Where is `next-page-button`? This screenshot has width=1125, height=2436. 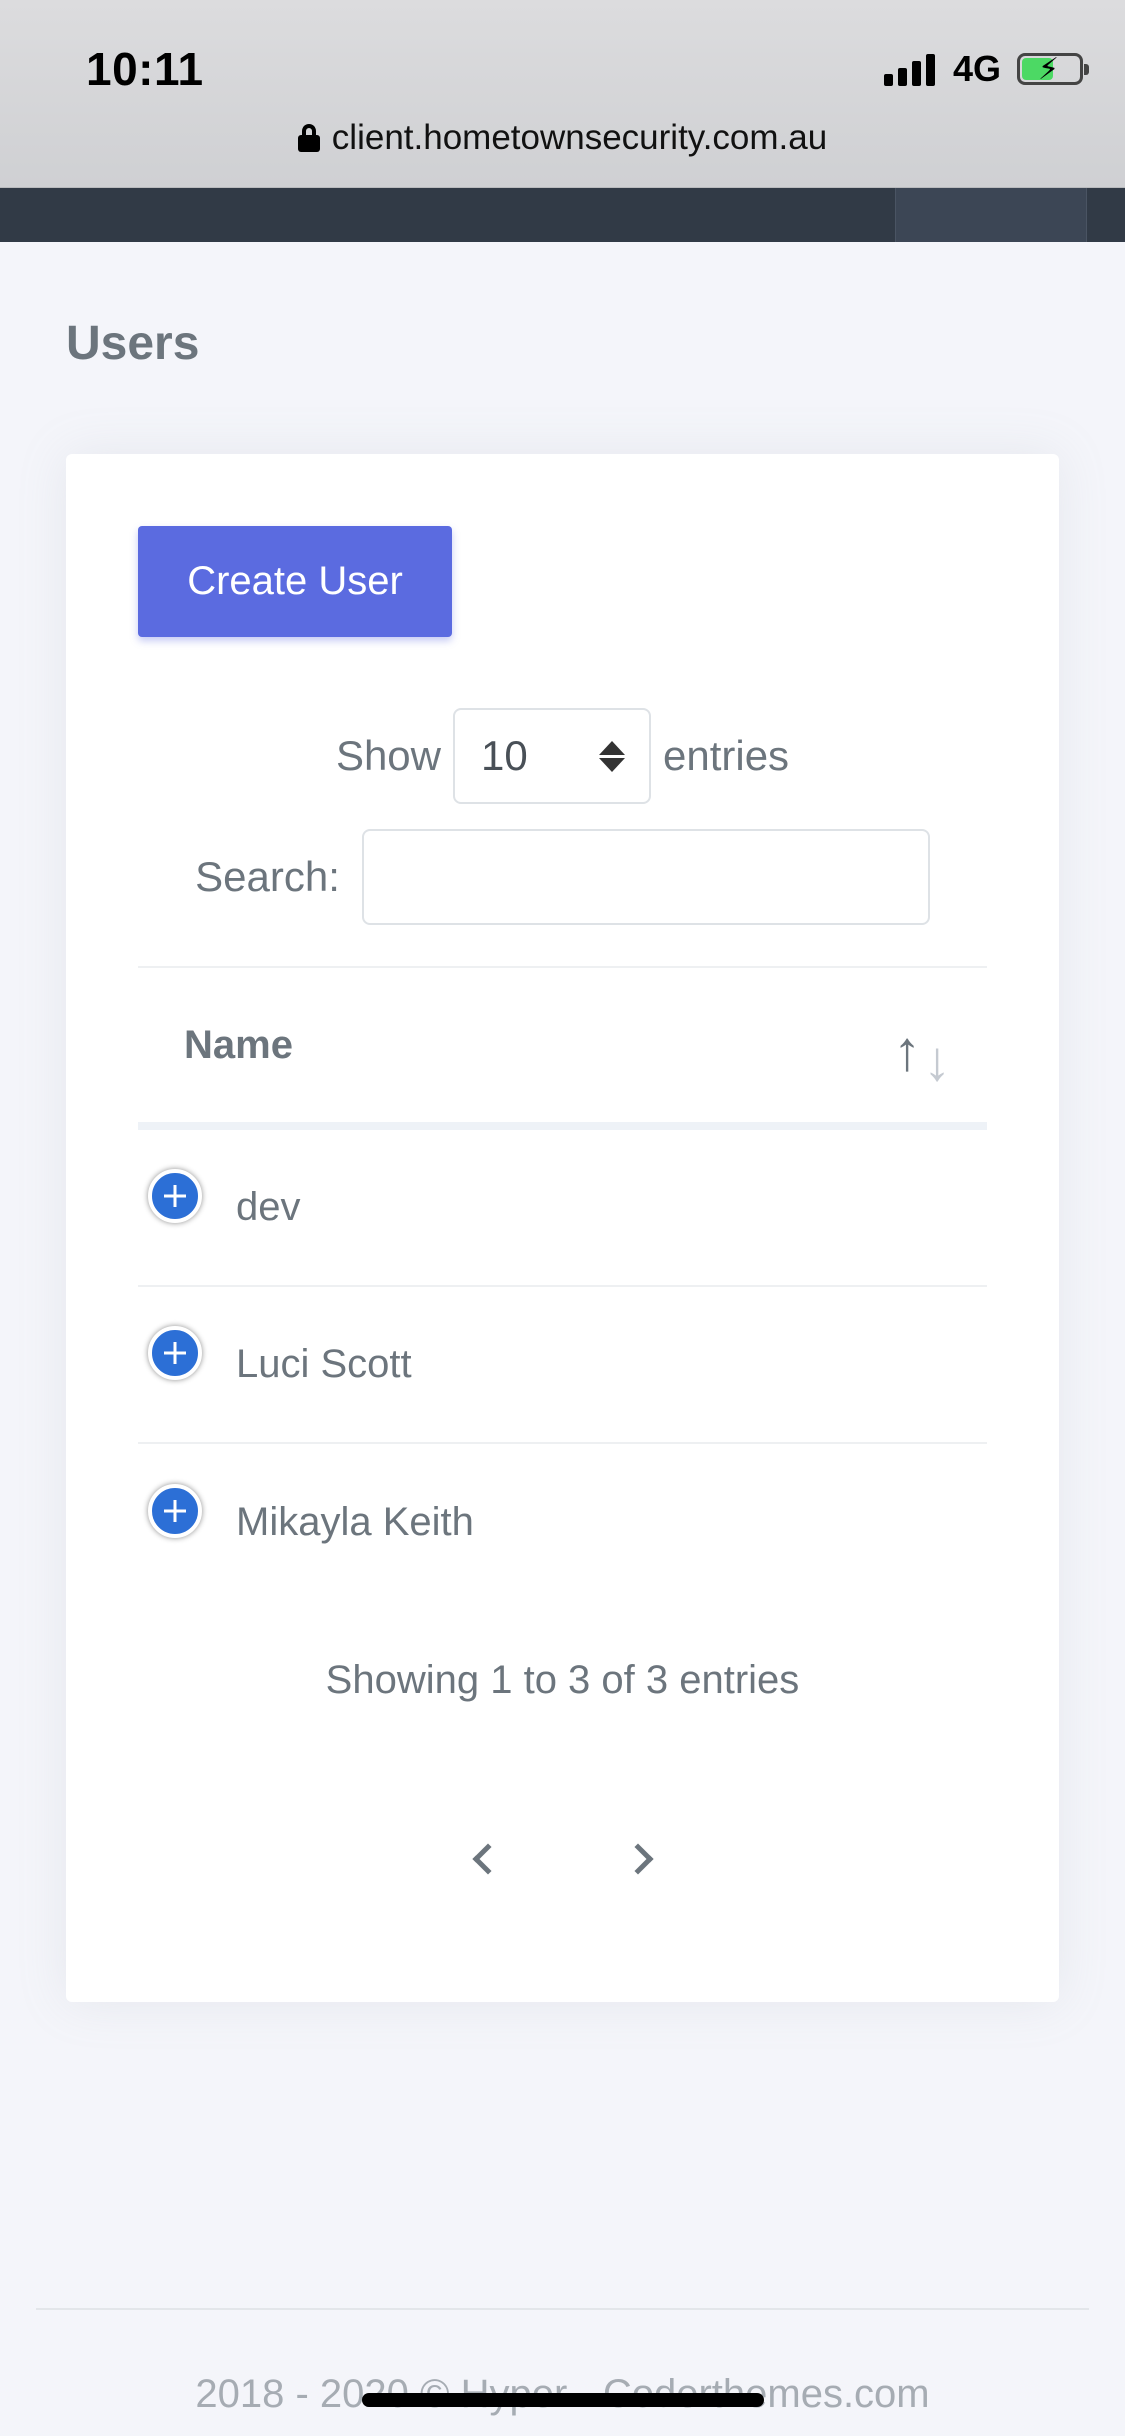 next-page-button is located at coordinates (643, 1859).